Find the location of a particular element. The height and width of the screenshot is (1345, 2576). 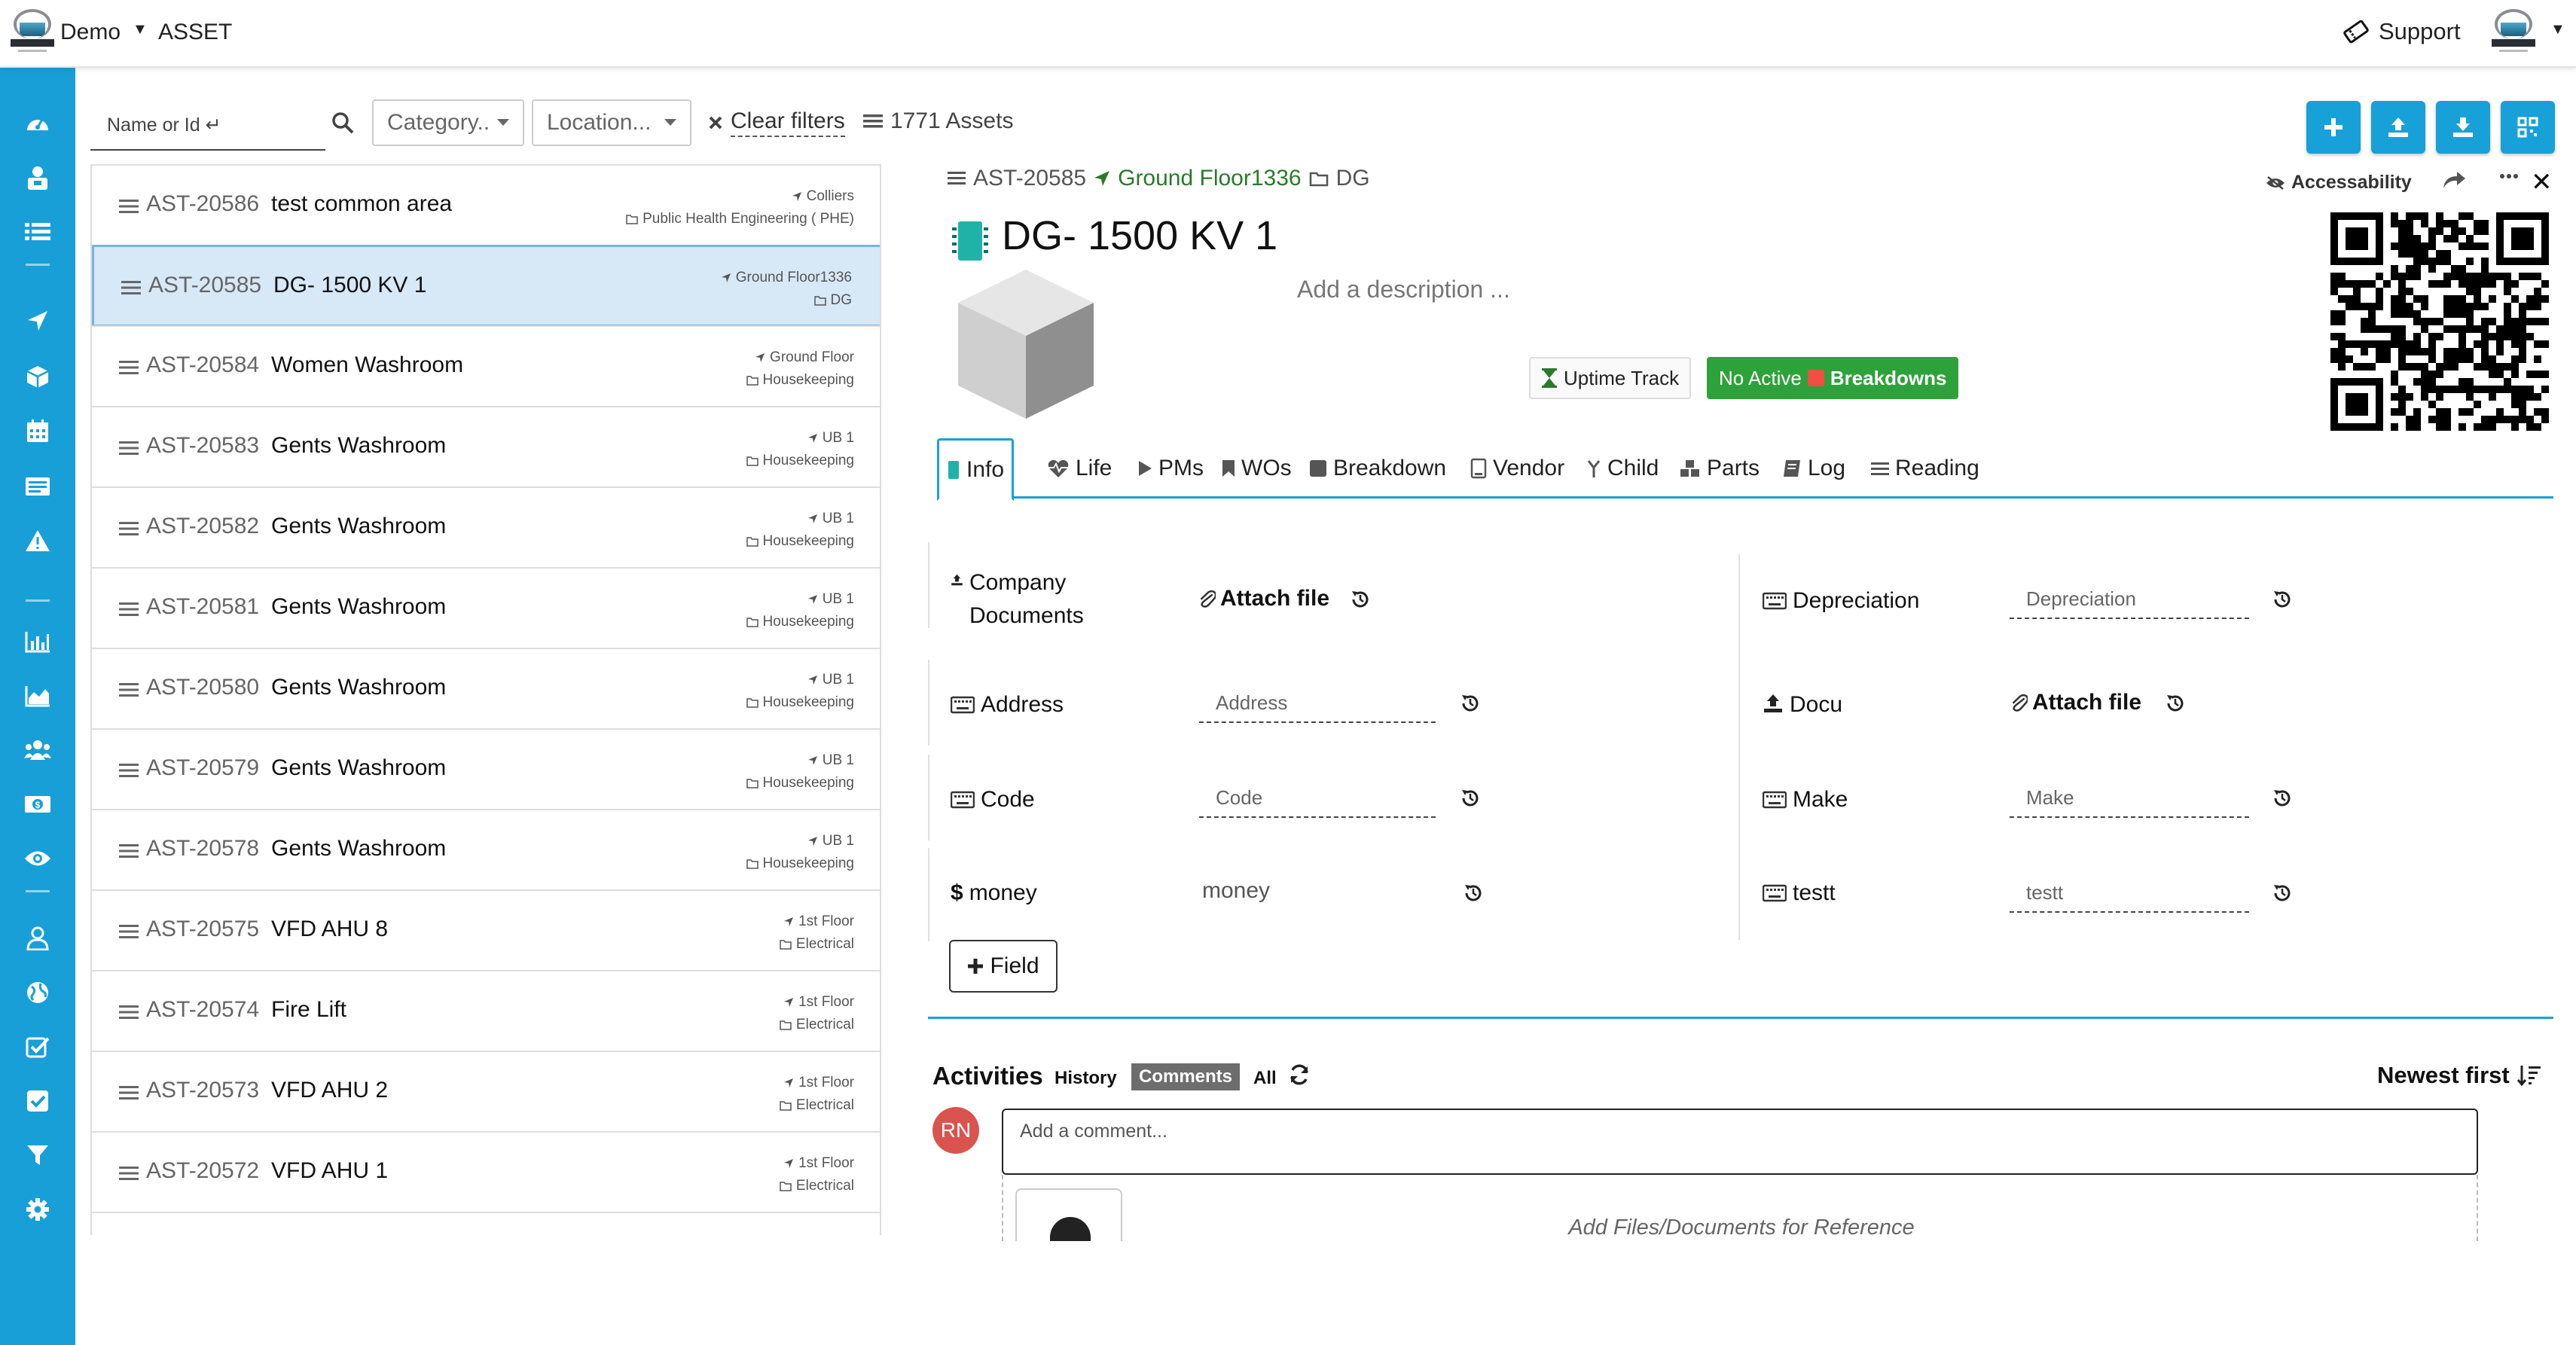

add-field-button: Field is located at coordinates (1004, 966).